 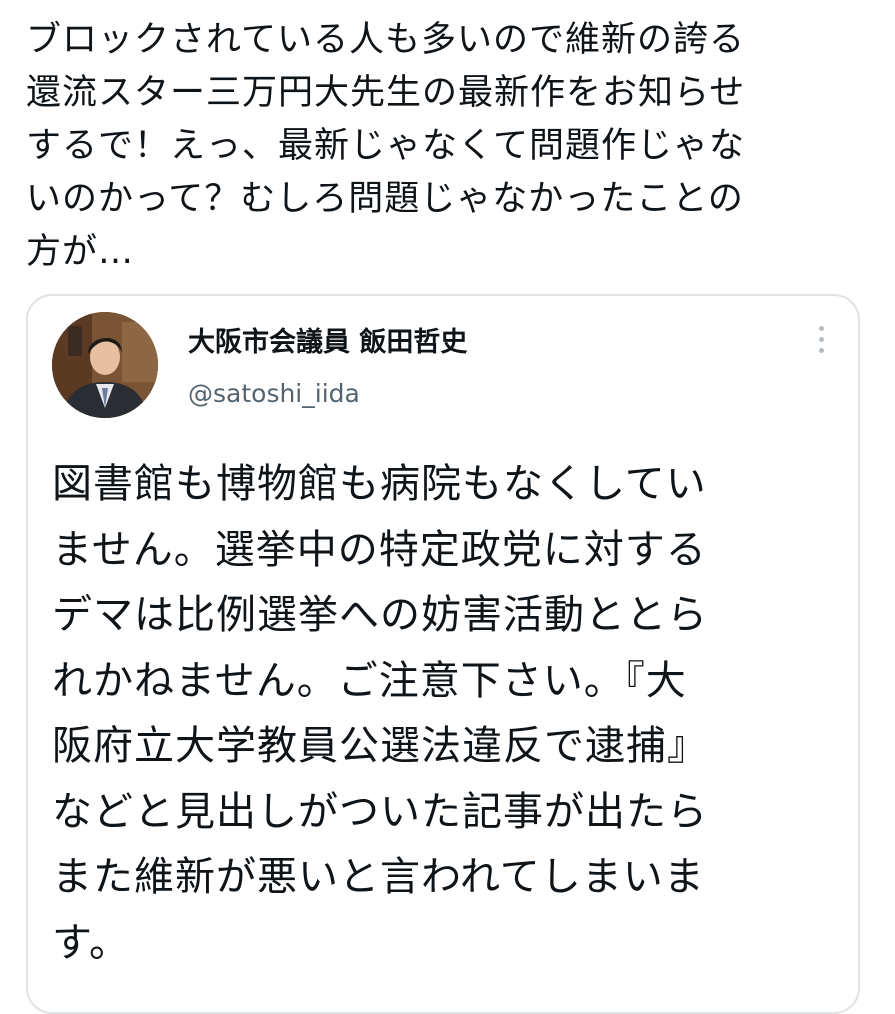 I want to click on vertical-ellipsis-icon, so click(x=821, y=343).